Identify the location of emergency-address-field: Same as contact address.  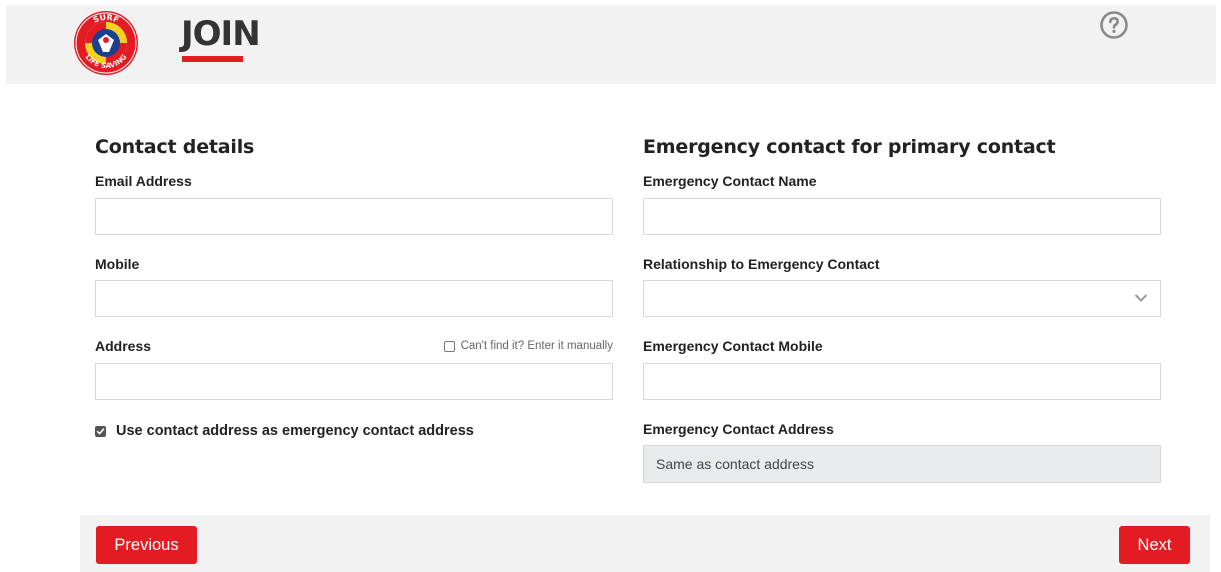
(902, 464).